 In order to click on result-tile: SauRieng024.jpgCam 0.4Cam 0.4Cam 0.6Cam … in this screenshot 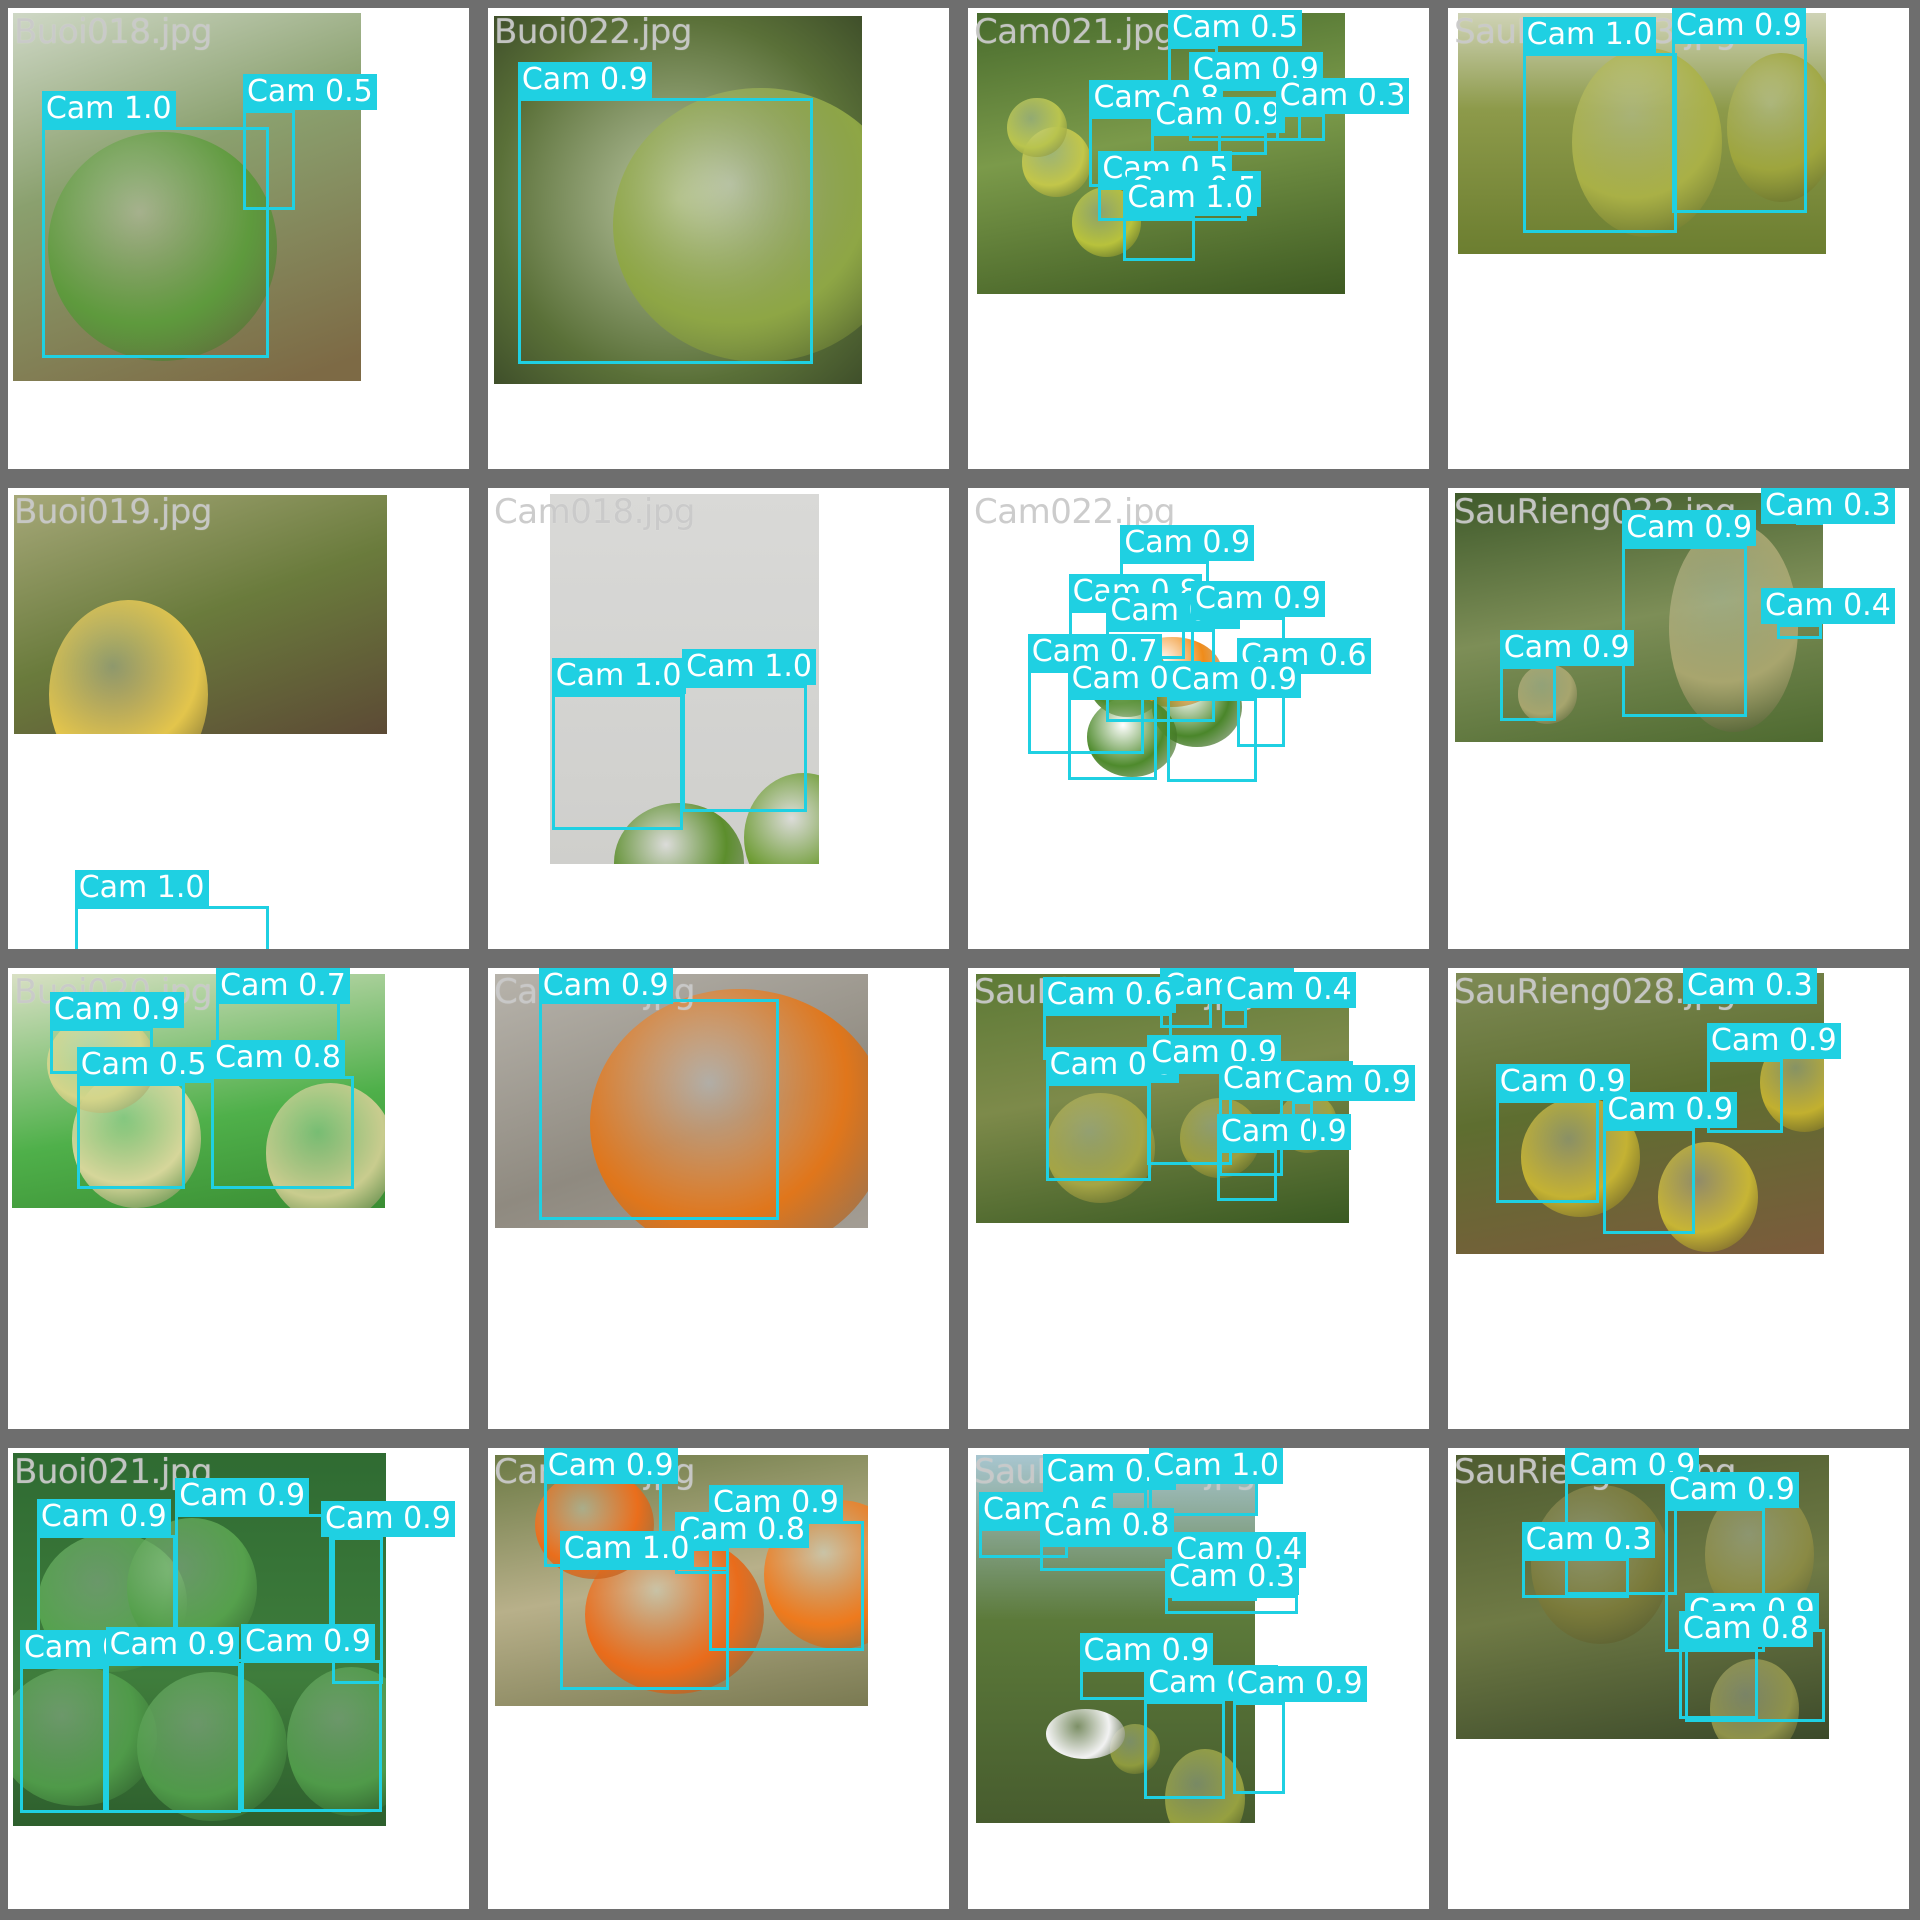, I will do `click(1198, 1198)`.